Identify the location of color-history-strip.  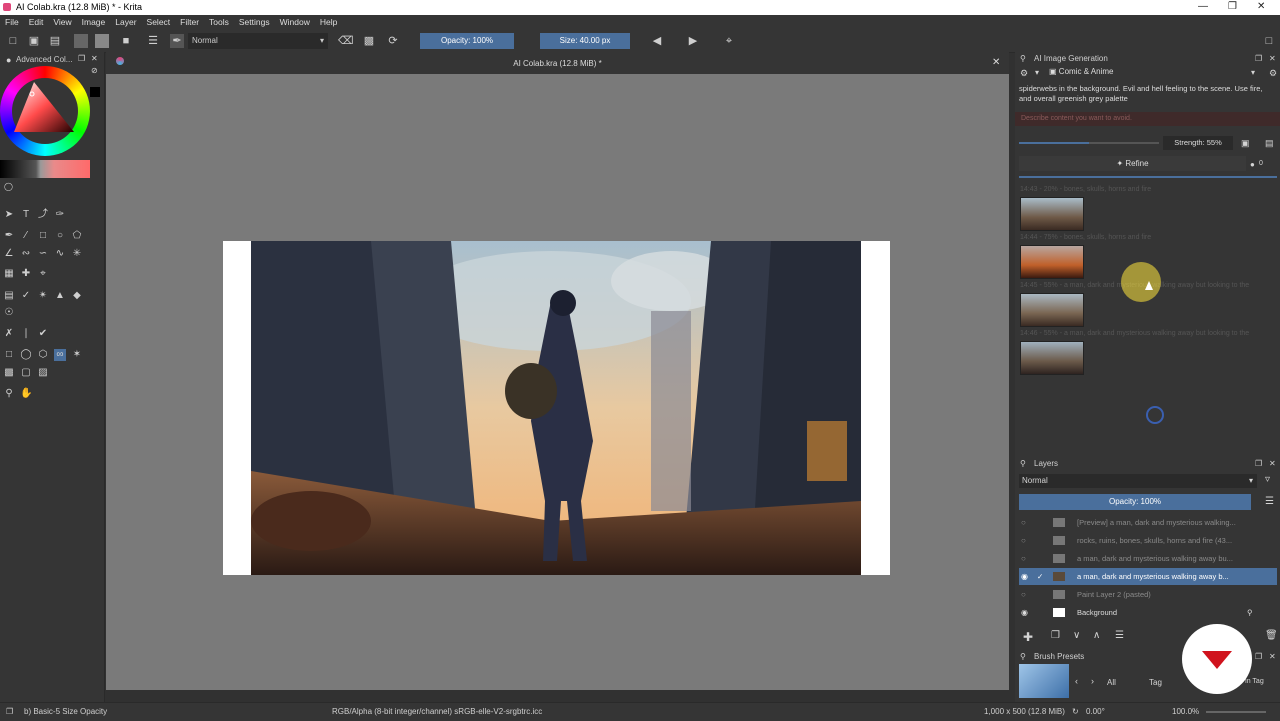
(45, 169).